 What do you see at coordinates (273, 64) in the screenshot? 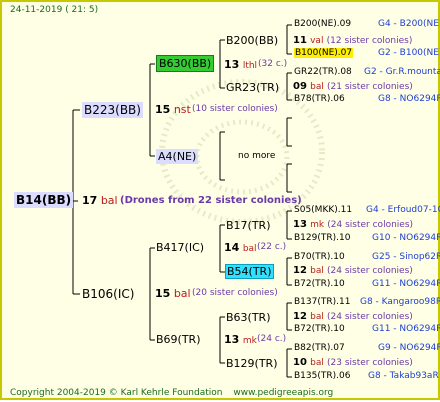
I see `sire-sire-note: (32 c.)` at bounding box center [273, 64].